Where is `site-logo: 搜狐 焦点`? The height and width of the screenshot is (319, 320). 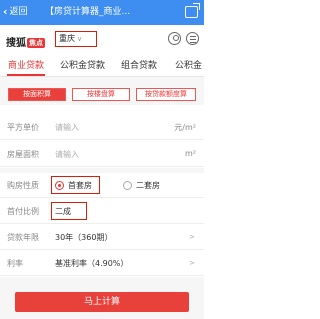
site-logo: 搜狐 焦点 is located at coordinates (25, 41).